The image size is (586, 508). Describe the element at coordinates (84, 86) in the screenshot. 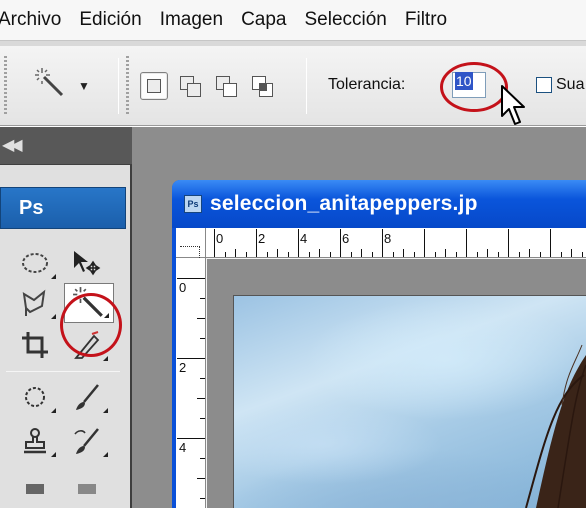

I see `chevron-down-icon: ▼` at that location.